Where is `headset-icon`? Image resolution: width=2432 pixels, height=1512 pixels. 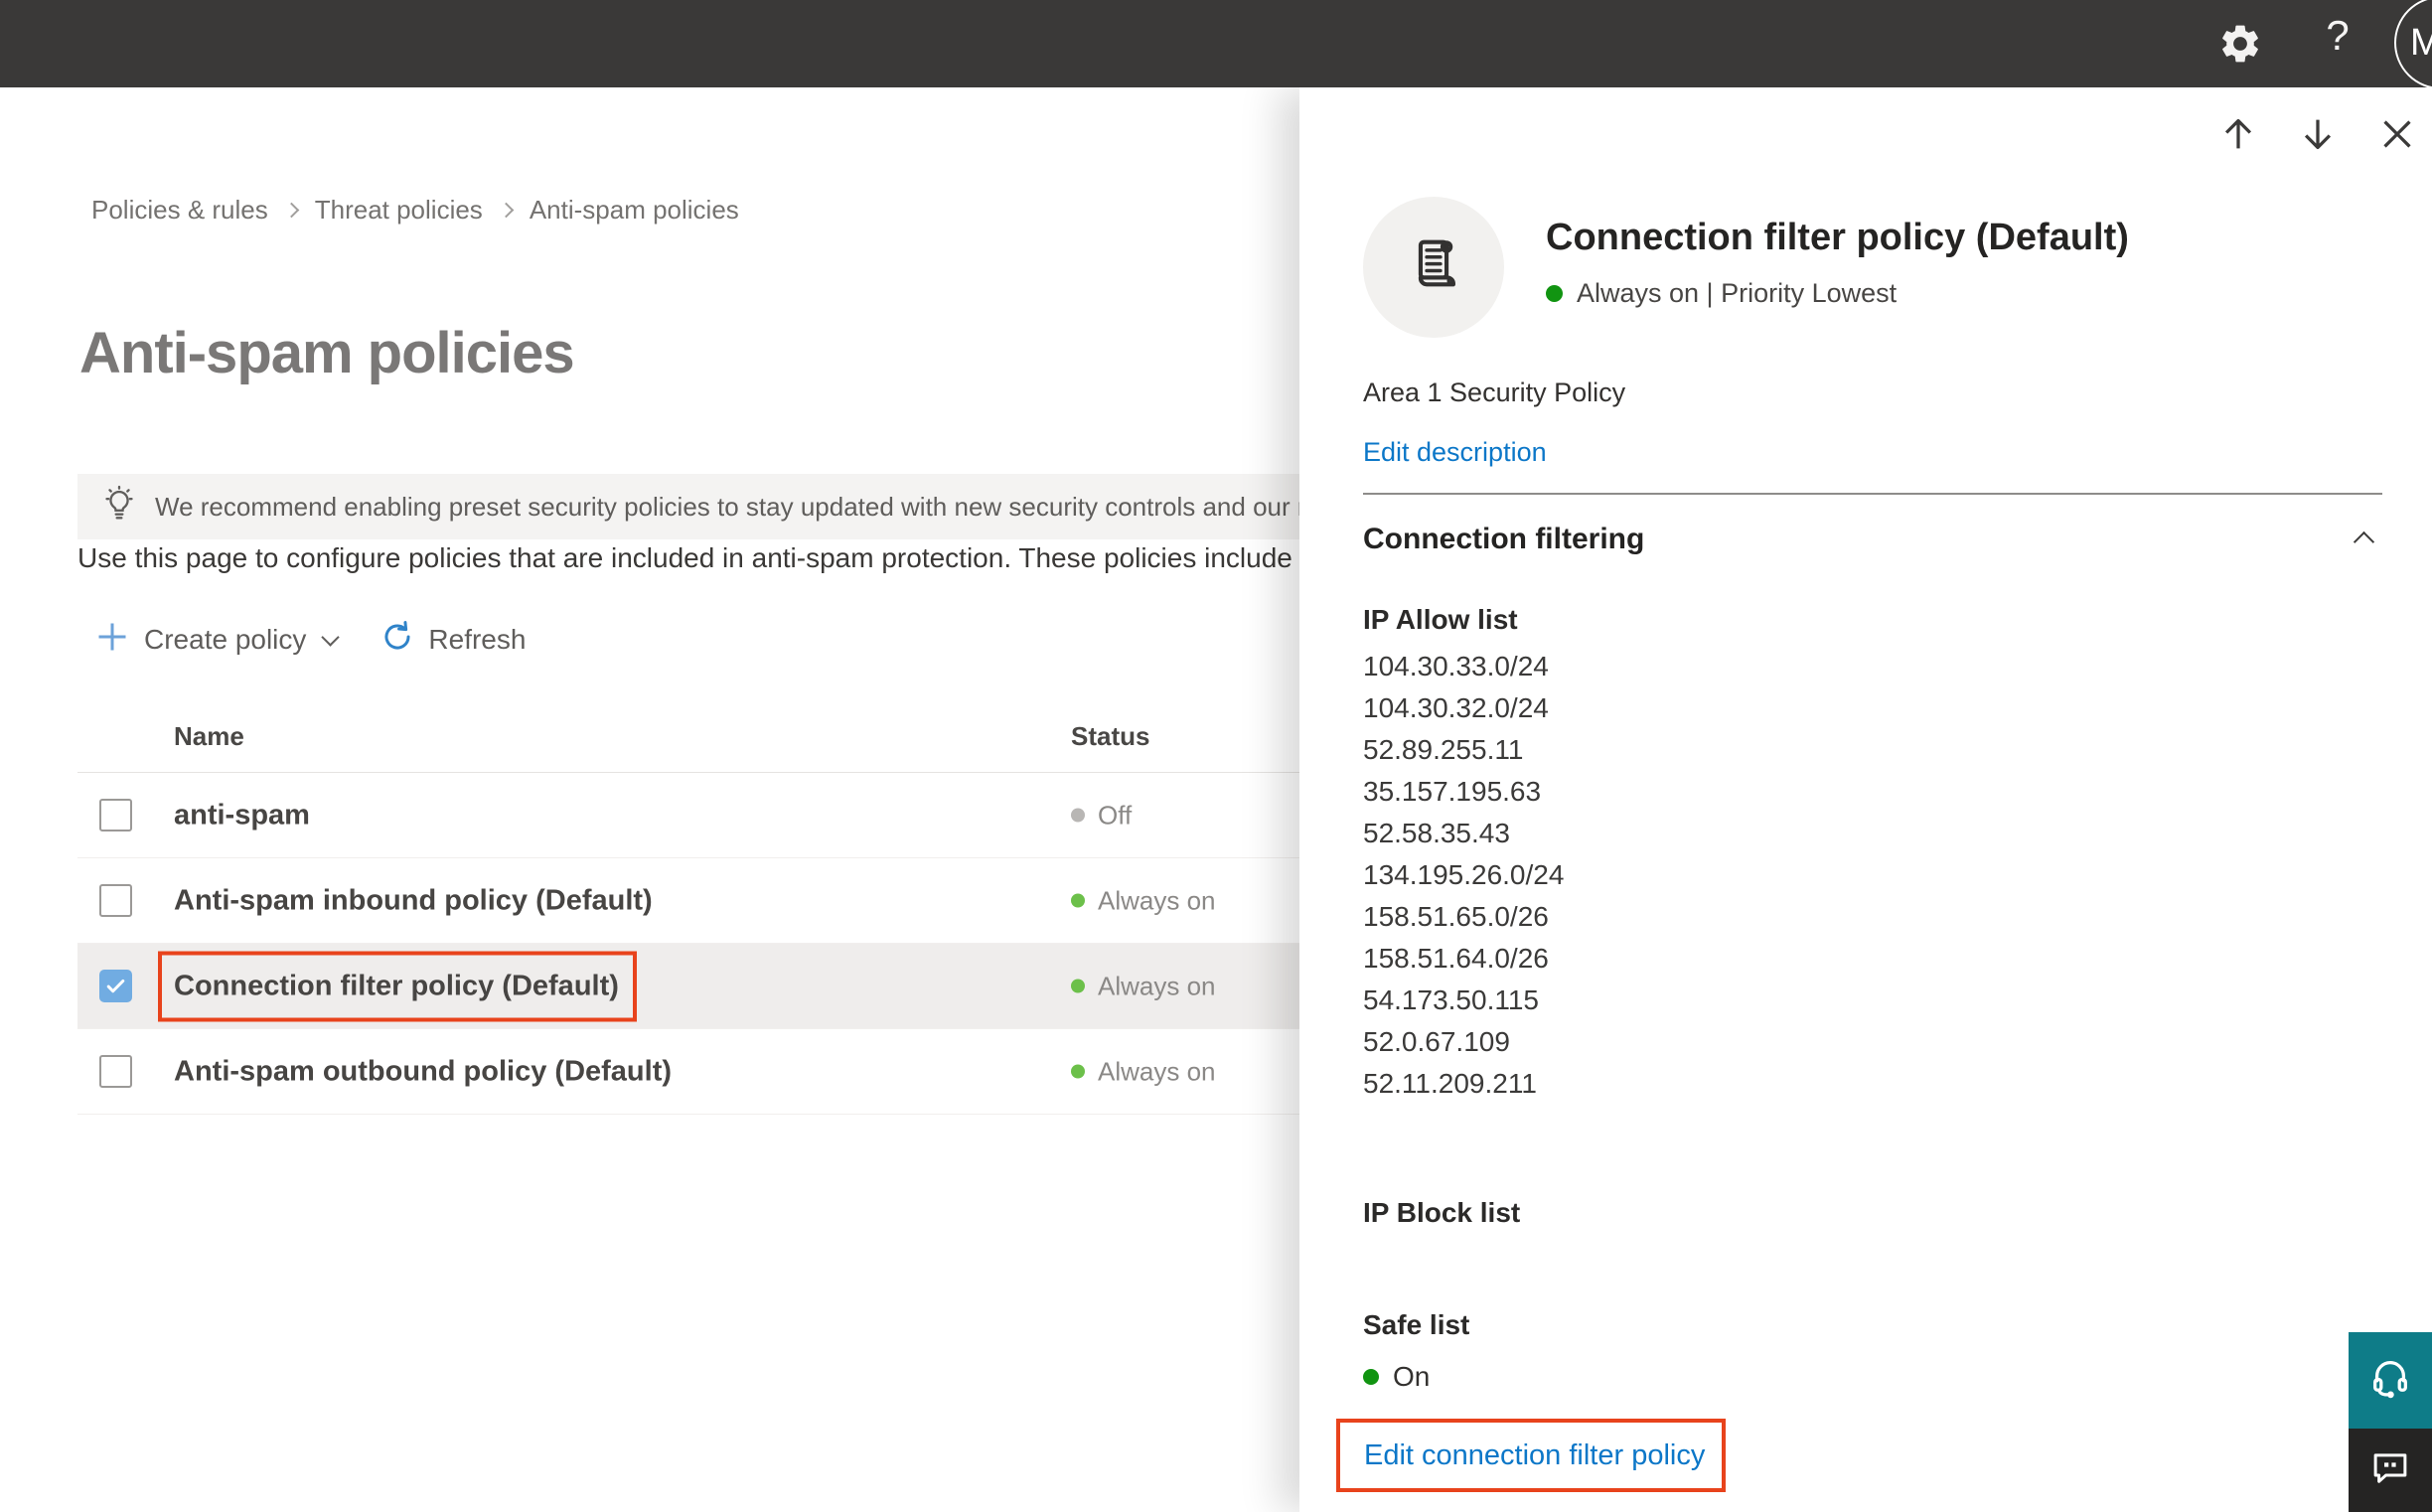 headset-icon is located at coordinates (2390, 1380).